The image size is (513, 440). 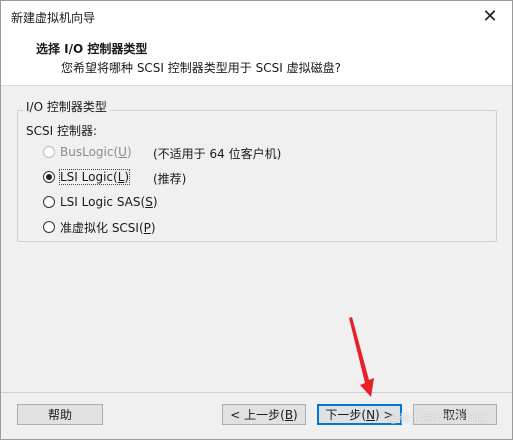 I want to click on radio-buslogic-label: BusLogic(U), so click(x=96, y=152).